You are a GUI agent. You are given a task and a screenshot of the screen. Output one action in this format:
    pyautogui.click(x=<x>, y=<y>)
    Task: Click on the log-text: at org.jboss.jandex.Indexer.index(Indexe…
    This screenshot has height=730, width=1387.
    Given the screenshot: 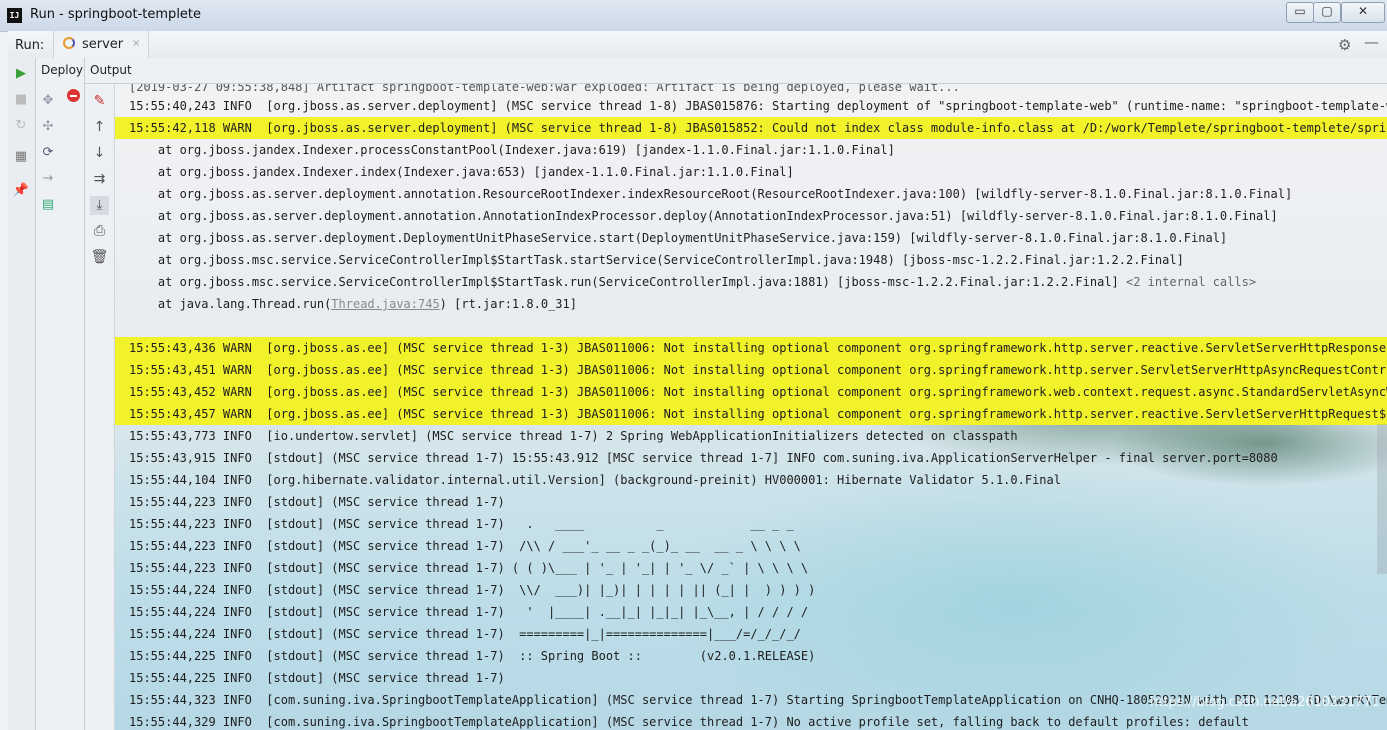 What is the action you would take?
    pyautogui.click(x=461, y=172)
    